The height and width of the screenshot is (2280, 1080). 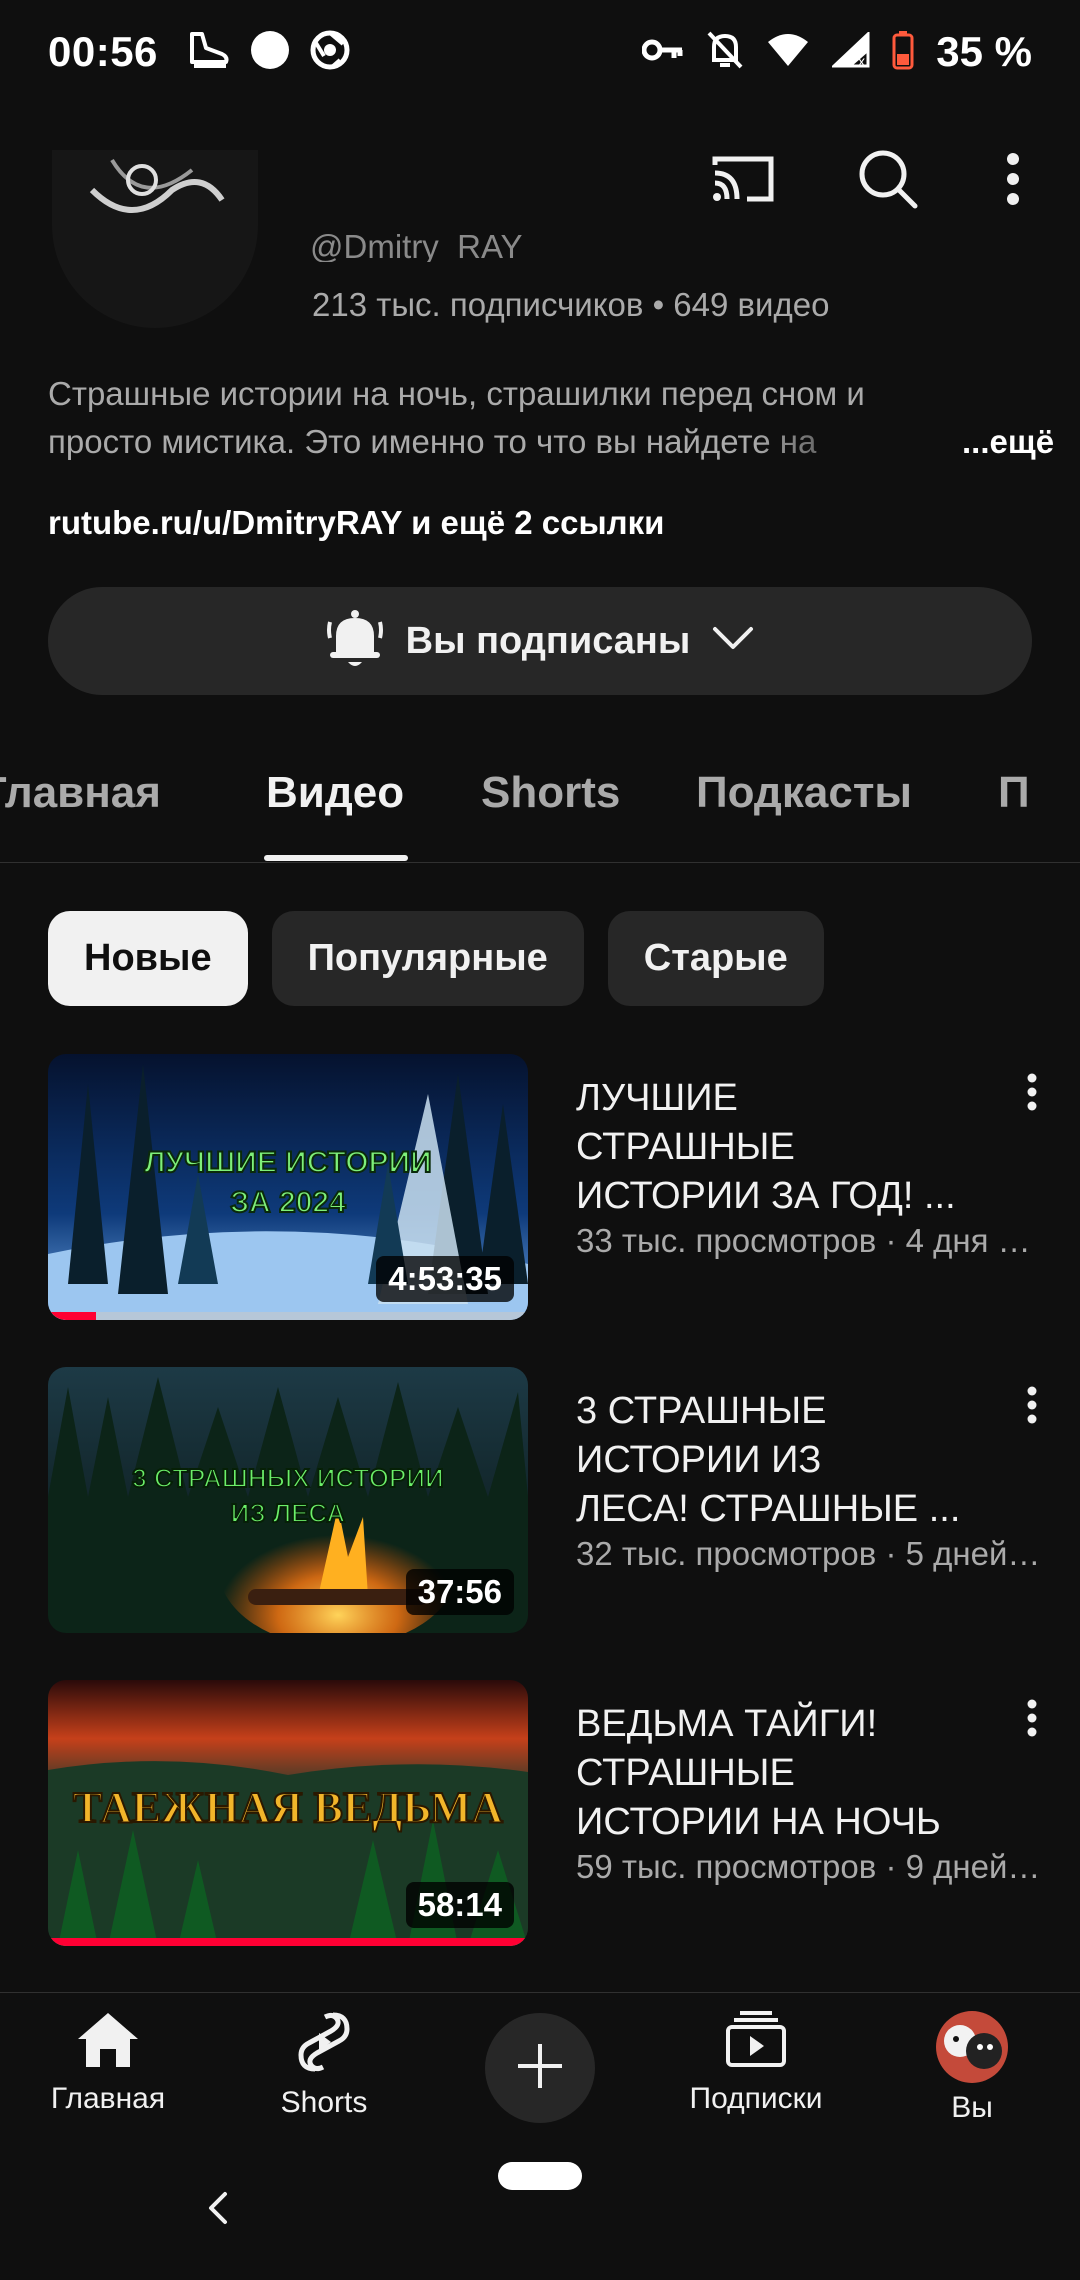 What do you see at coordinates (550, 793) in the screenshot?
I see `tab-shorts: Shorts` at bounding box center [550, 793].